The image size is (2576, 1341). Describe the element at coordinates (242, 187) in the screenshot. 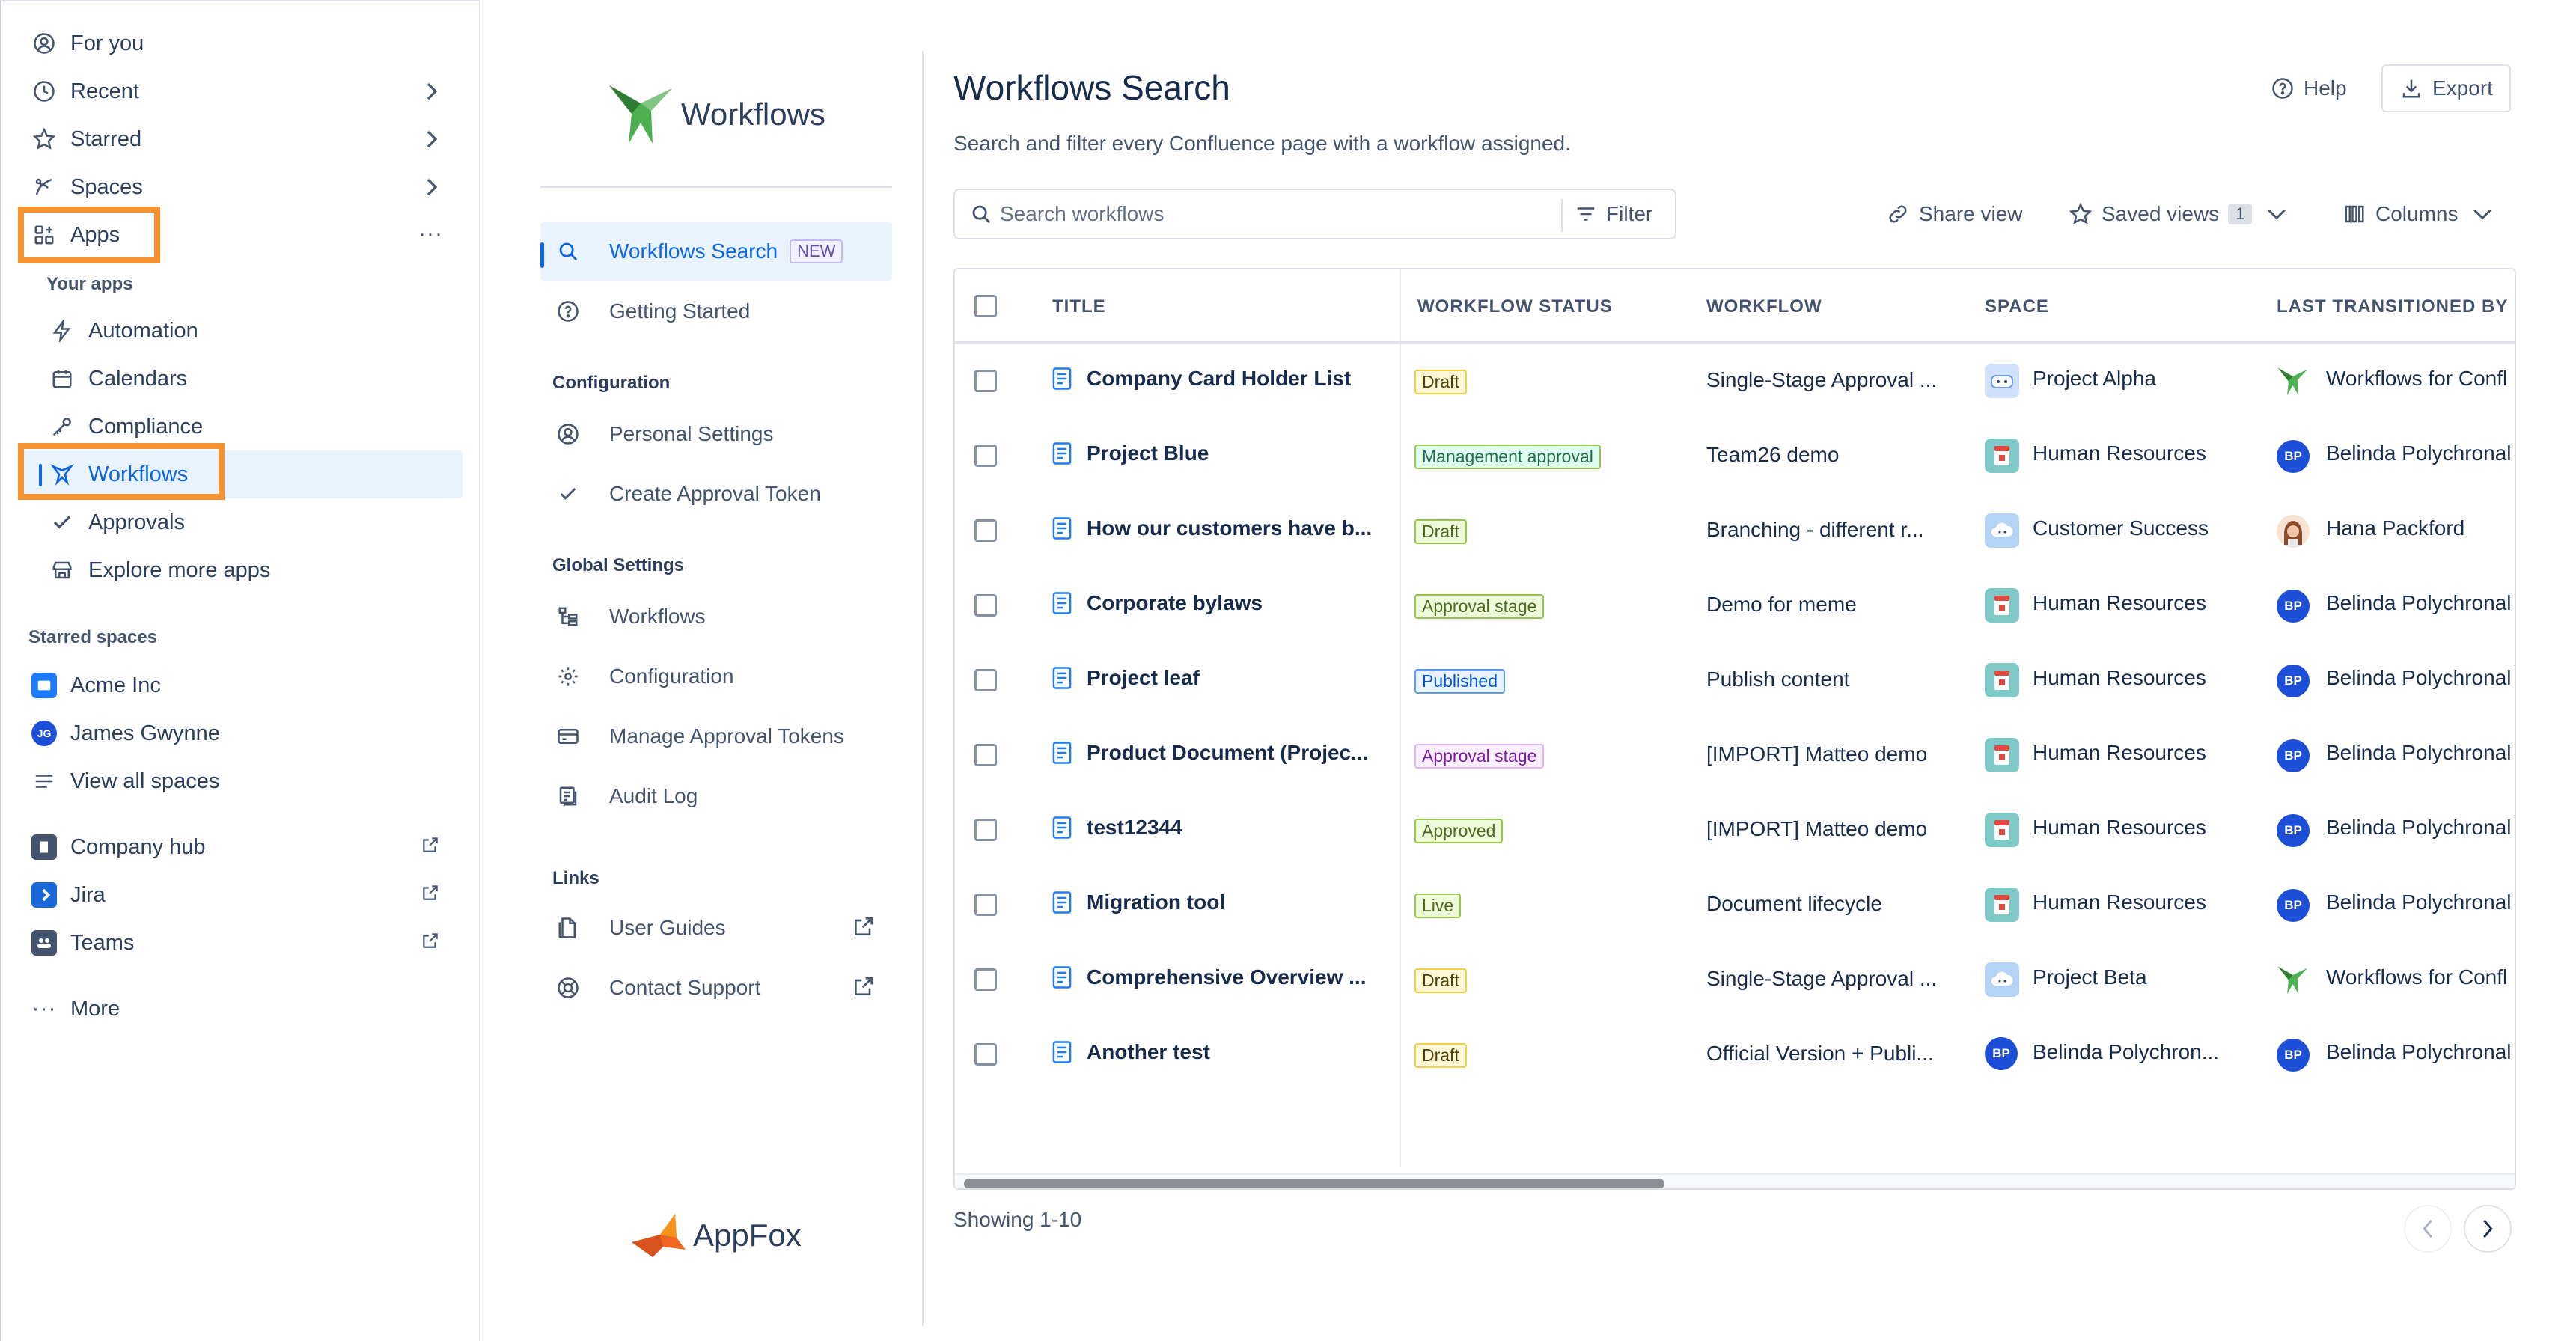

I see `nav-spaces: Spaces` at that location.